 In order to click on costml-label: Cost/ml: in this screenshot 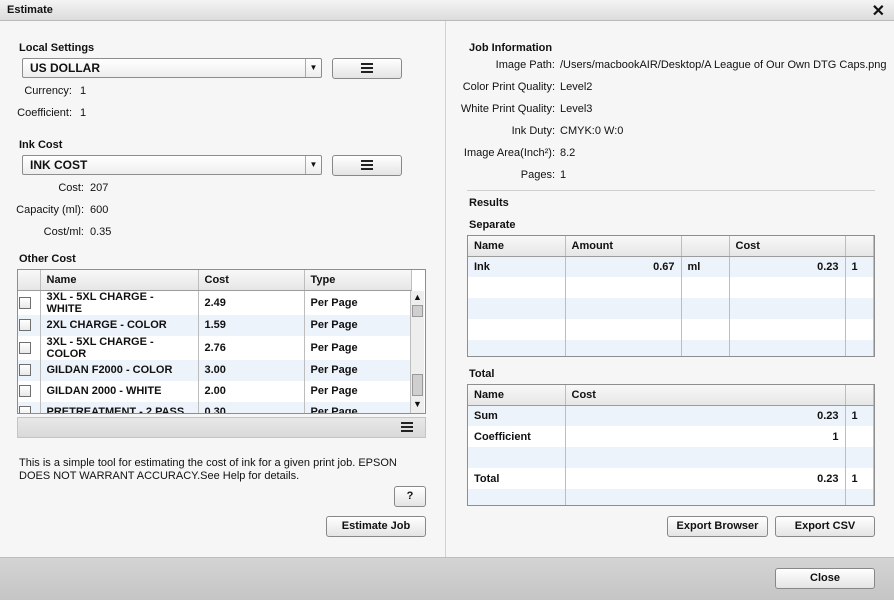, I will do `click(63, 232)`.